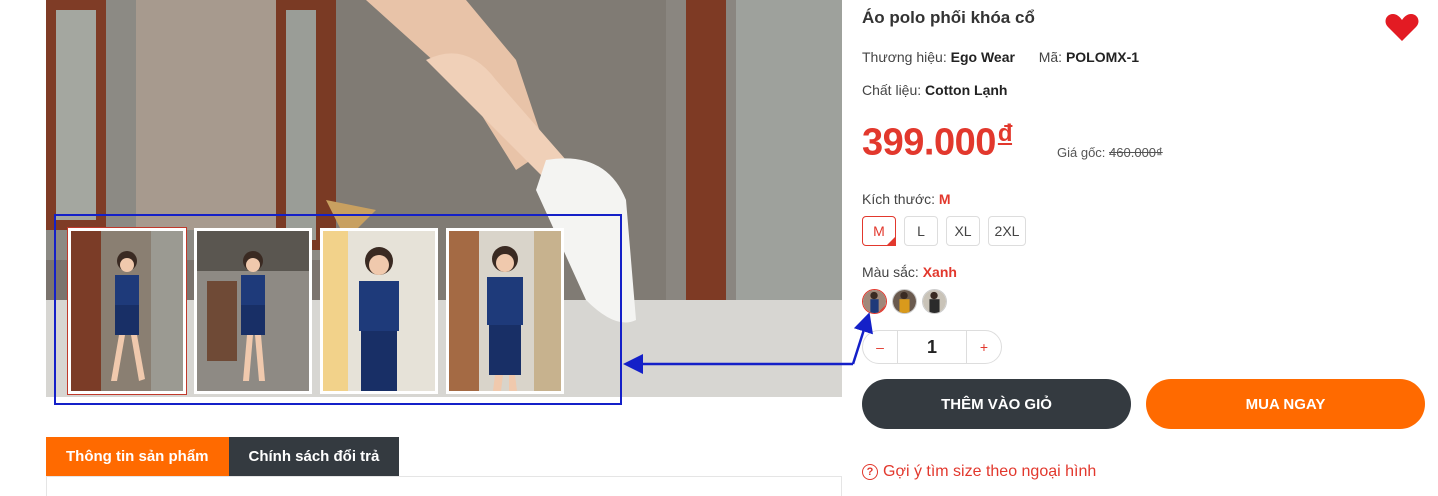  I want to click on quantity-increase-button: +, so click(984, 347).